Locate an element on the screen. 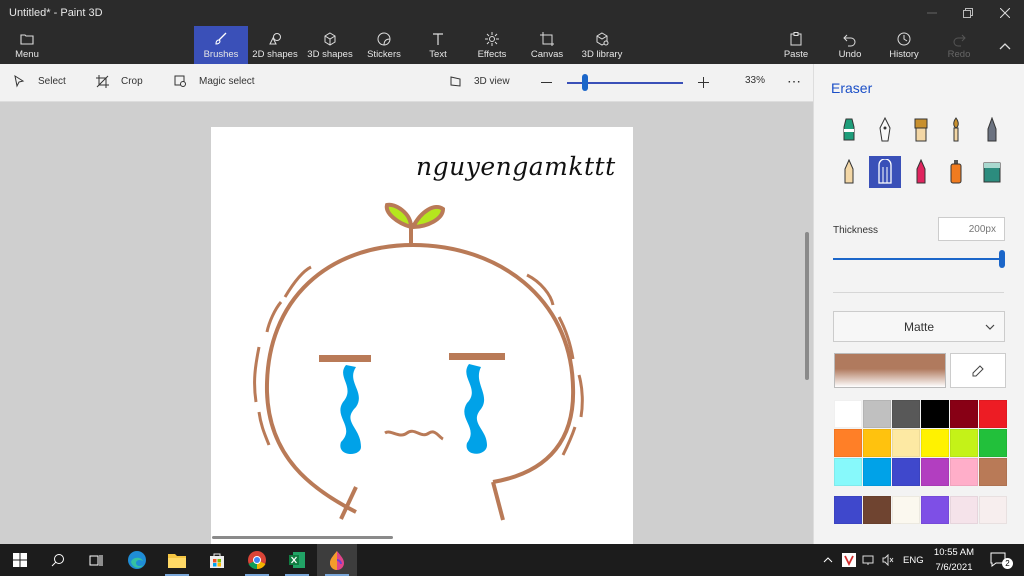  input-language: ENG is located at coordinates (913, 560).